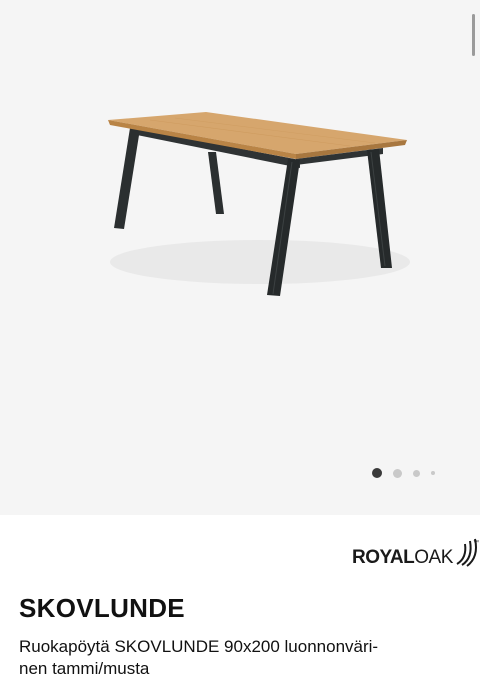  I want to click on brand-oak-text: OAK, so click(433, 557).